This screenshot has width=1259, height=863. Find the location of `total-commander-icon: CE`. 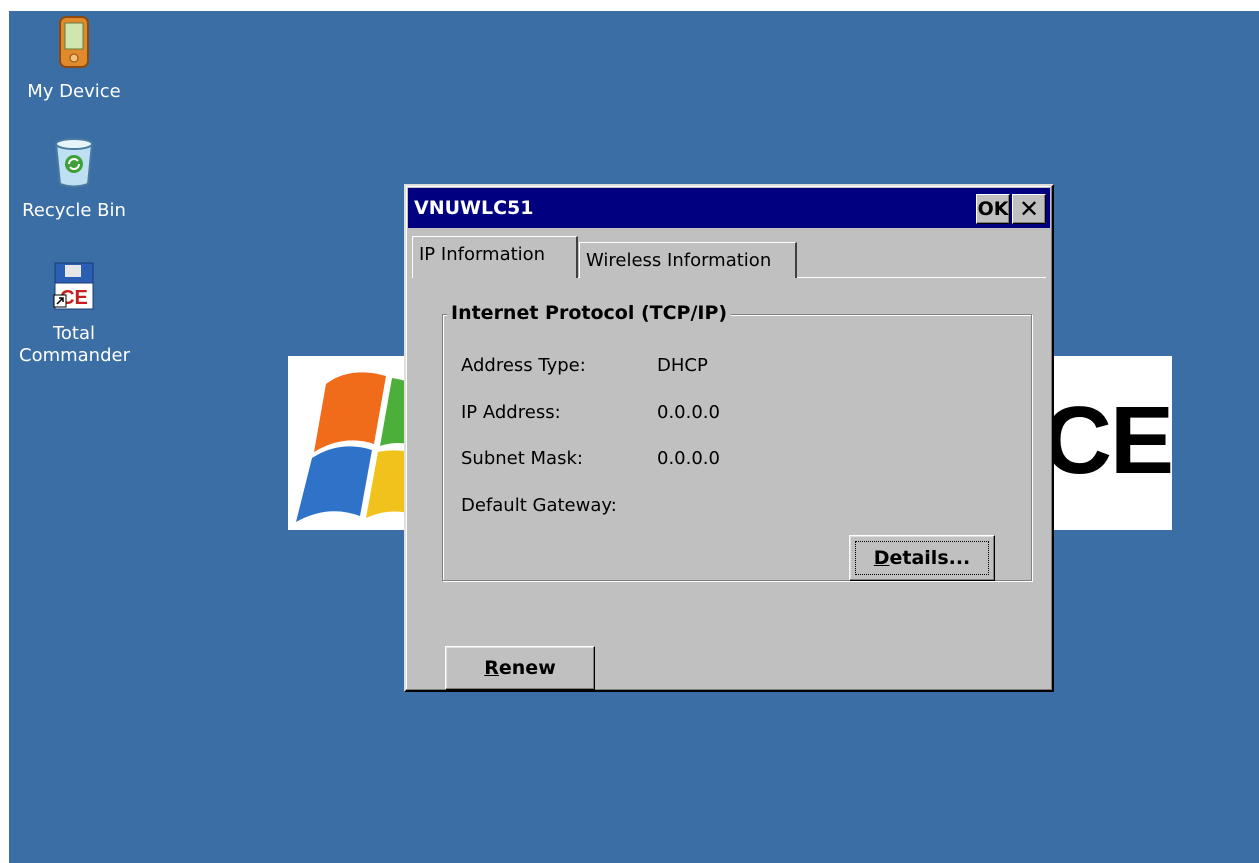

total-commander-icon: CE is located at coordinates (73, 286).